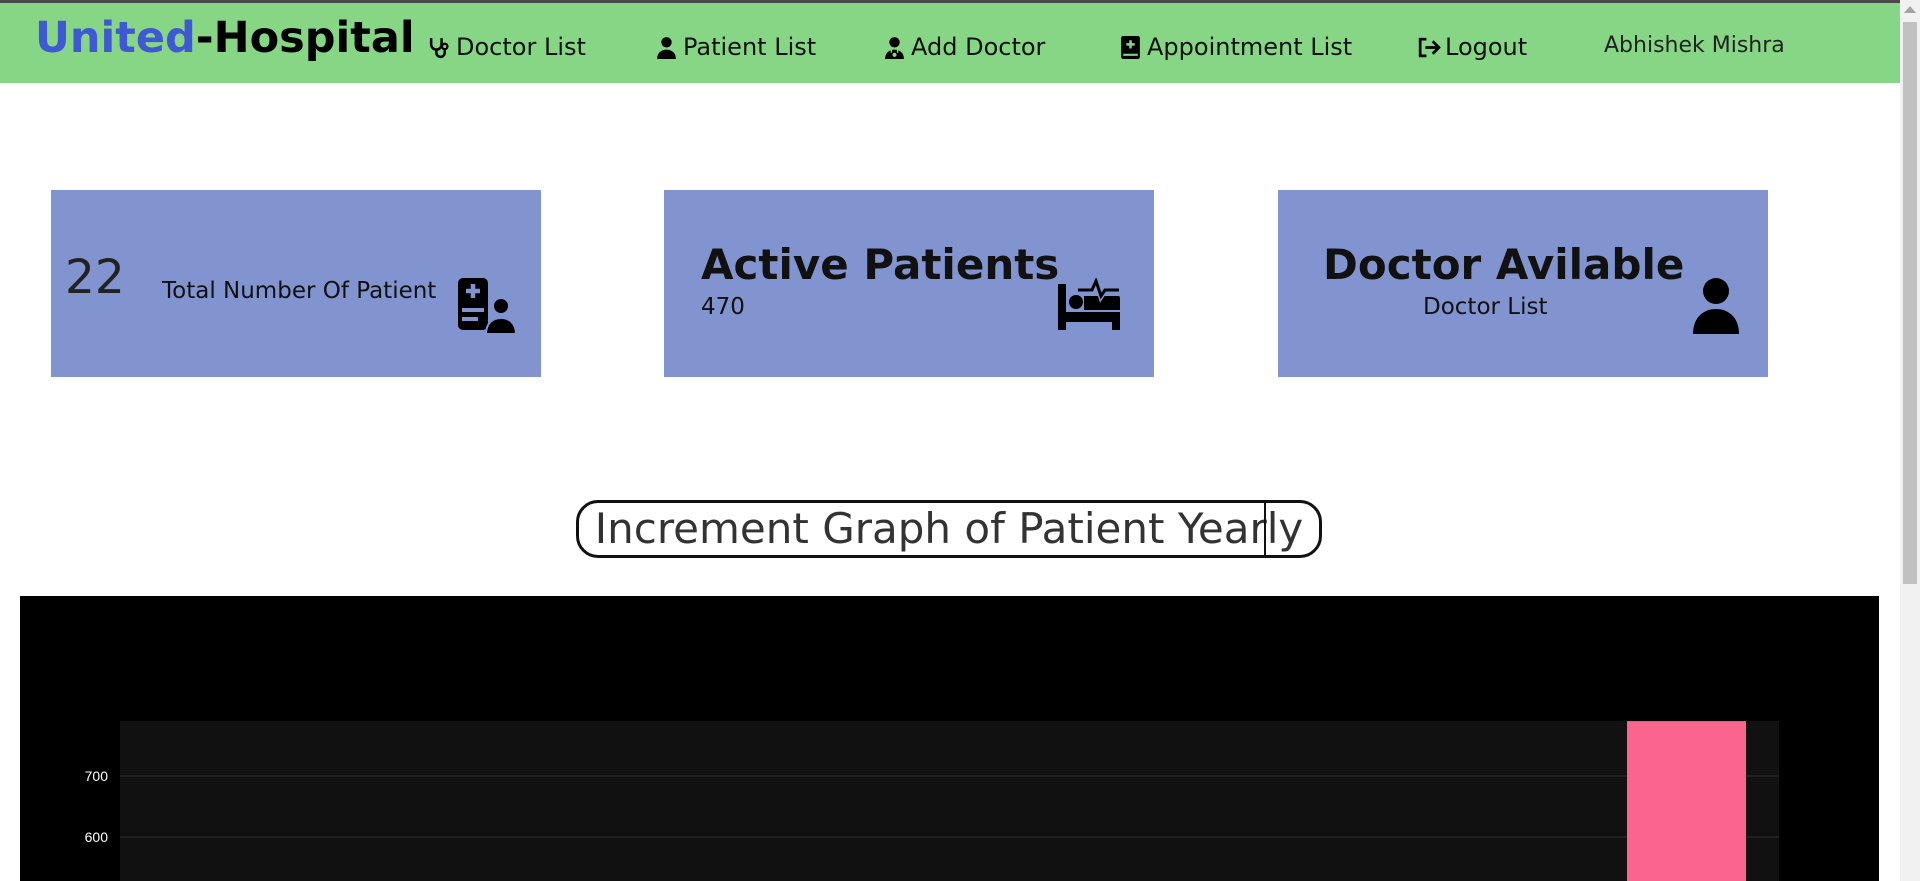 The image size is (1920, 881). What do you see at coordinates (1486, 47) in the screenshot?
I see `nav-logout-label: Logout` at bounding box center [1486, 47].